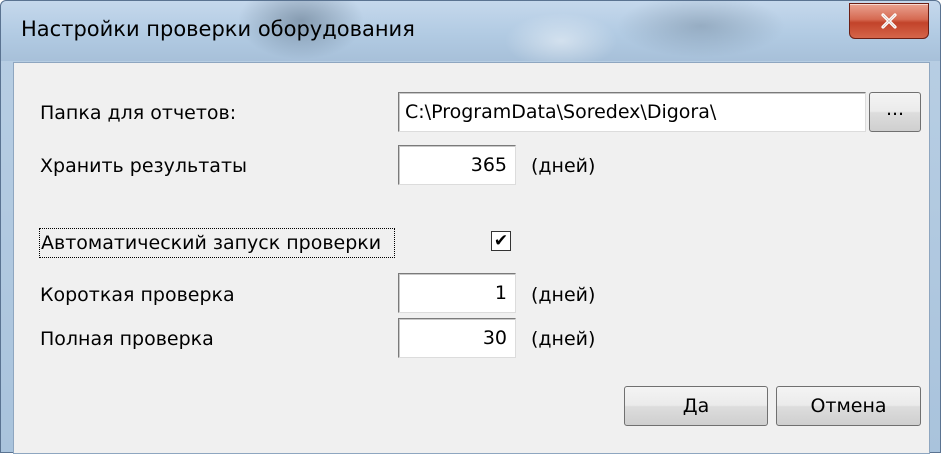 This screenshot has width=941, height=454. Describe the element at coordinates (218, 29) in the screenshot. I see `window-title: Настройки проверки оборудования` at that location.